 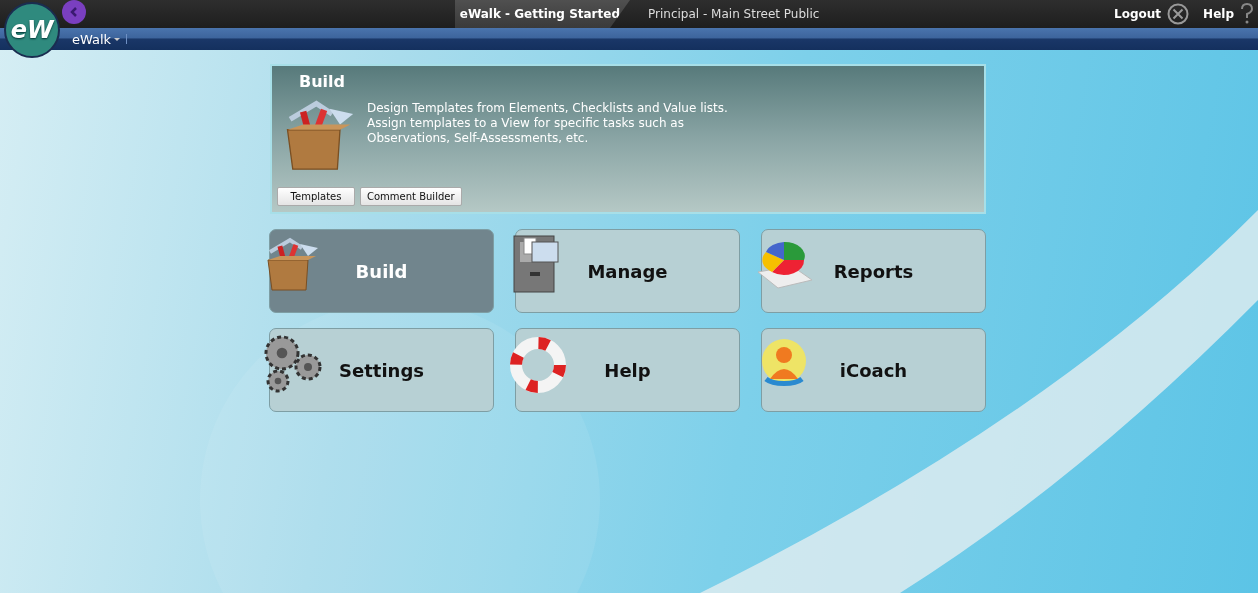 I want to click on logout-link: Logout, so click(x=1138, y=14).